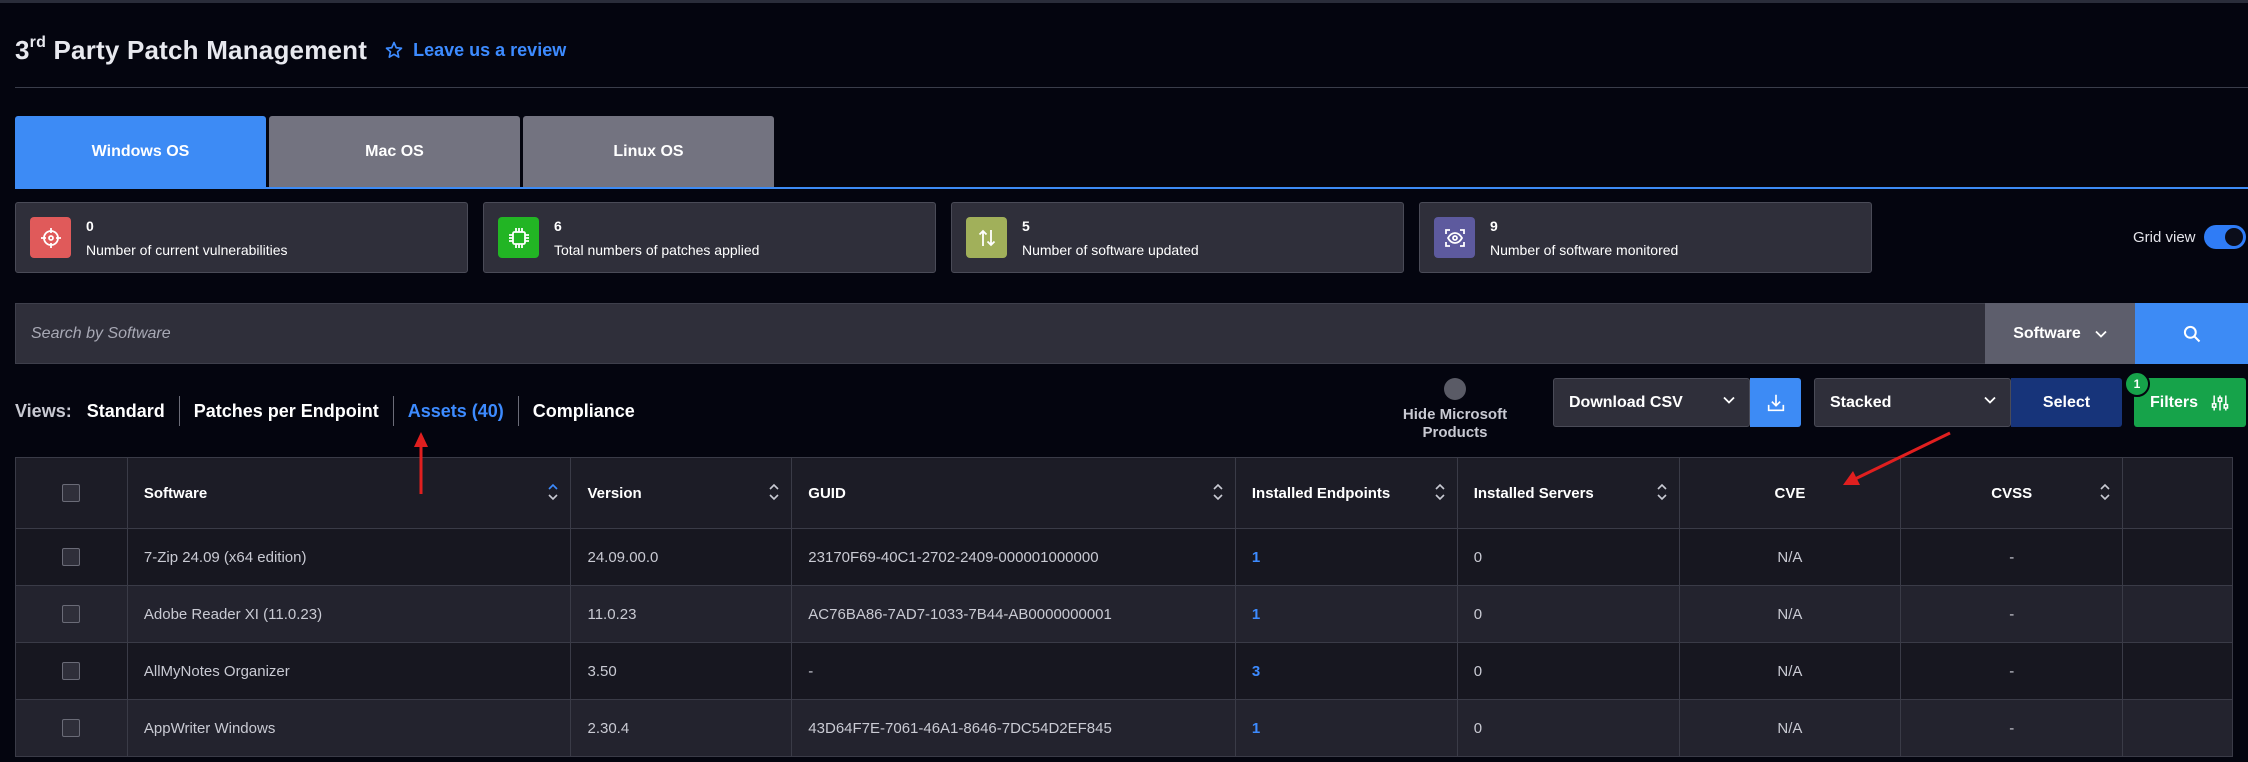 Image resolution: width=2248 pixels, height=762 pixels. I want to click on select-all-cell, so click(72, 493).